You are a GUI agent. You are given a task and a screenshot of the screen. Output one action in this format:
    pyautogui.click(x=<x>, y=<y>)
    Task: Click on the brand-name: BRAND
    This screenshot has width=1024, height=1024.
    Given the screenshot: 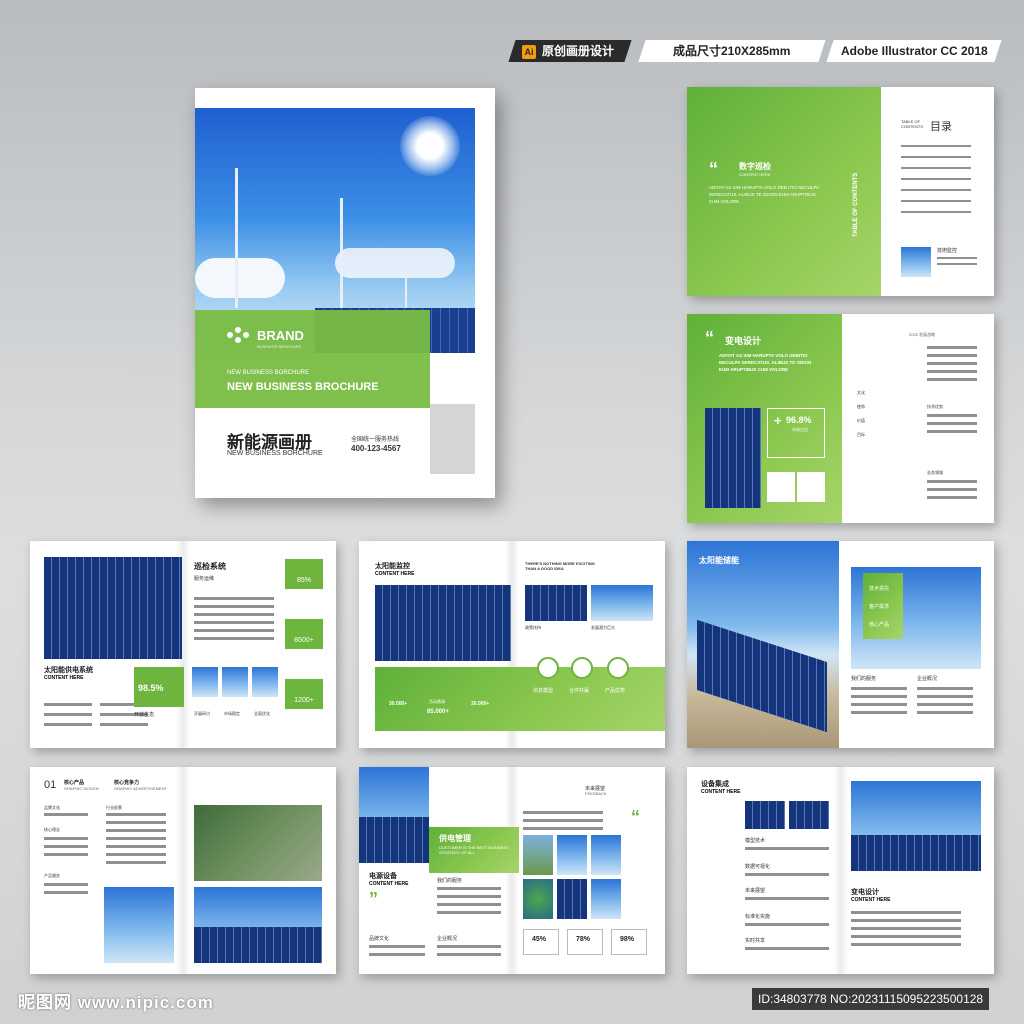 What is the action you would take?
    pyautogui.click(x=280, y=335)
    